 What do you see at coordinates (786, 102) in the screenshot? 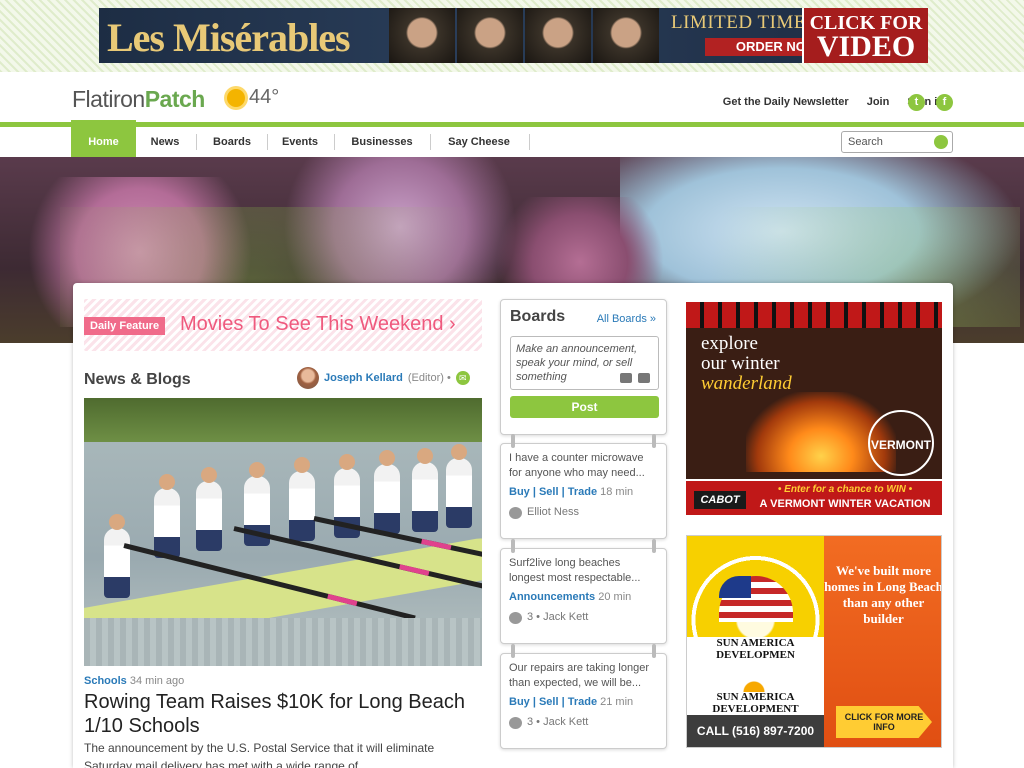
I see `newsletter-link: Get the Daily Newsletter` at bounding box center [786, 102].